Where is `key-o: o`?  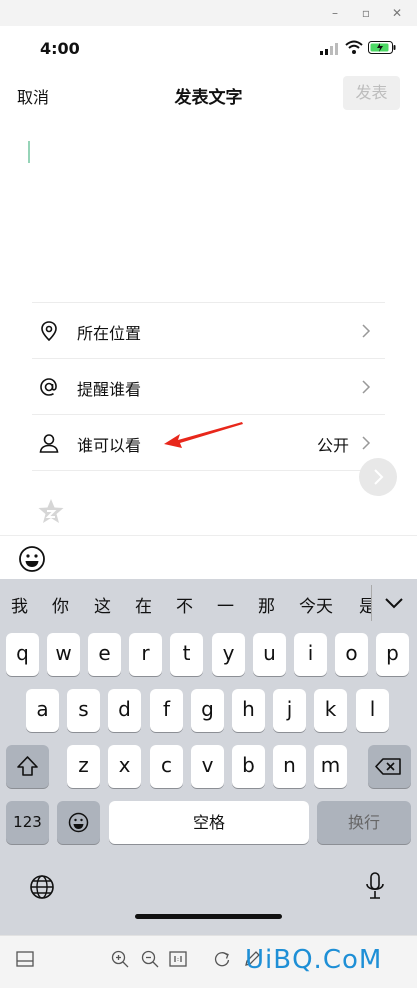
key-o: o is located at coordinates (351, 654).